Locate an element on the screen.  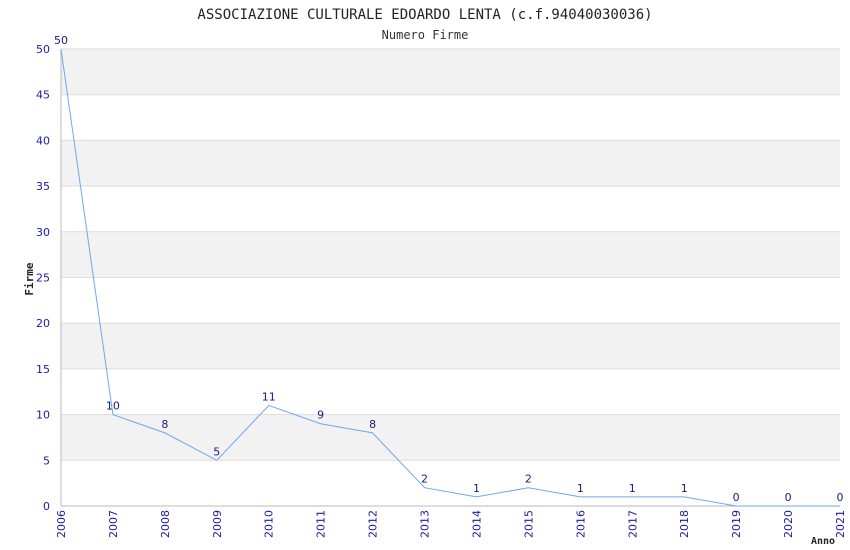
x-tick-label: 2012 is located at coordinates (373, 524).